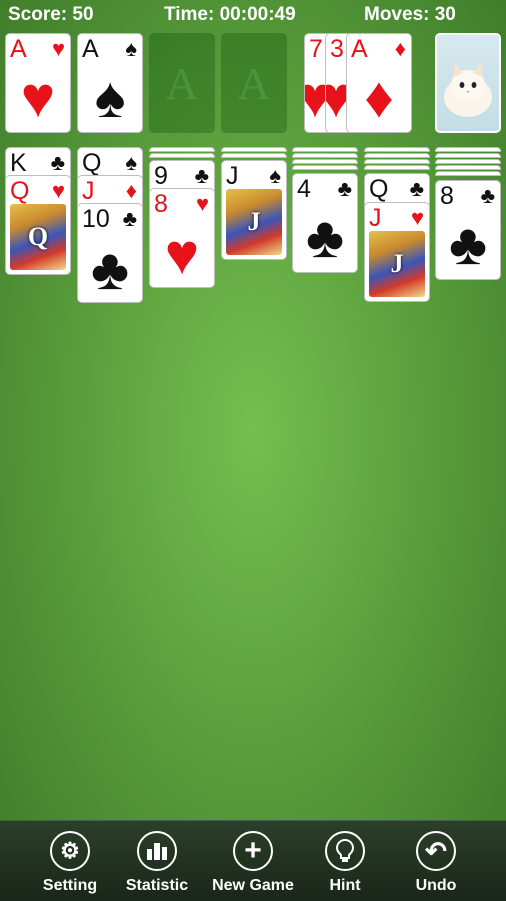  I want to click on queen-face-art: Q, so click(38, 237).